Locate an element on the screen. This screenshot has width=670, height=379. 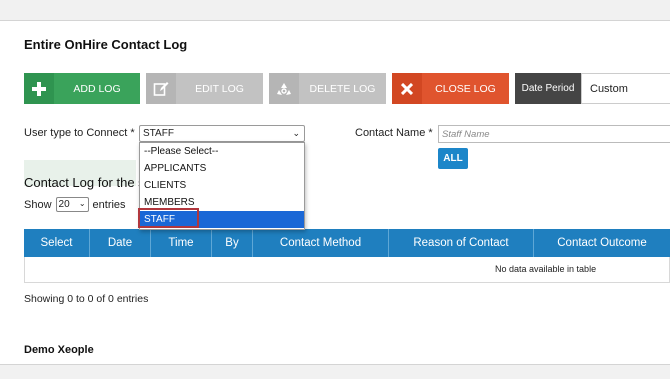
show-label: Show is located at coordinates (38, 204).